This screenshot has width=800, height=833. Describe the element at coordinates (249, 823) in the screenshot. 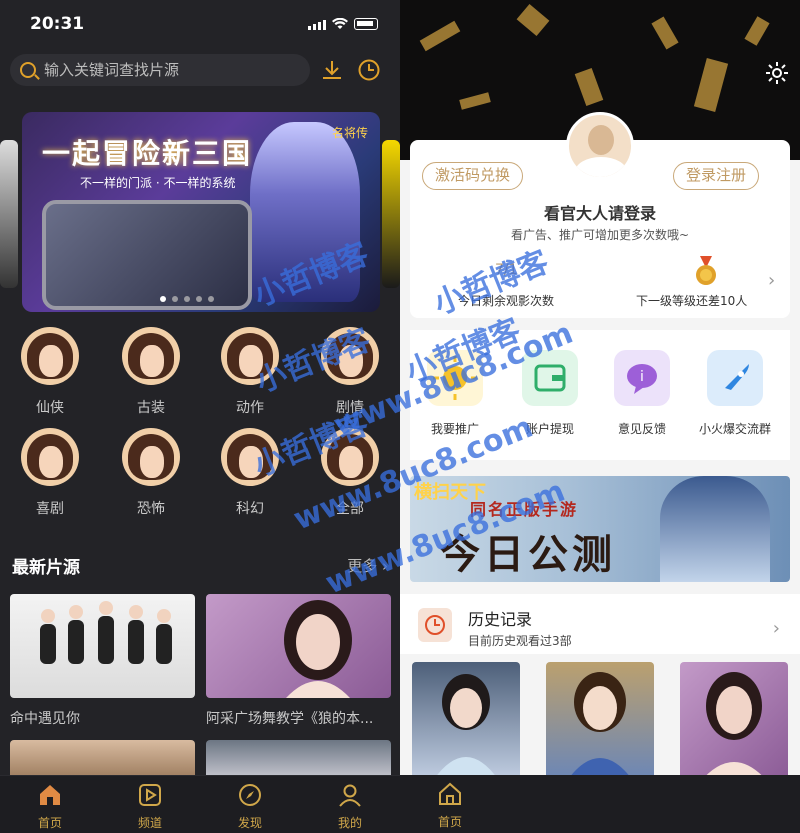

I see `tab-label: 发现` at that location.